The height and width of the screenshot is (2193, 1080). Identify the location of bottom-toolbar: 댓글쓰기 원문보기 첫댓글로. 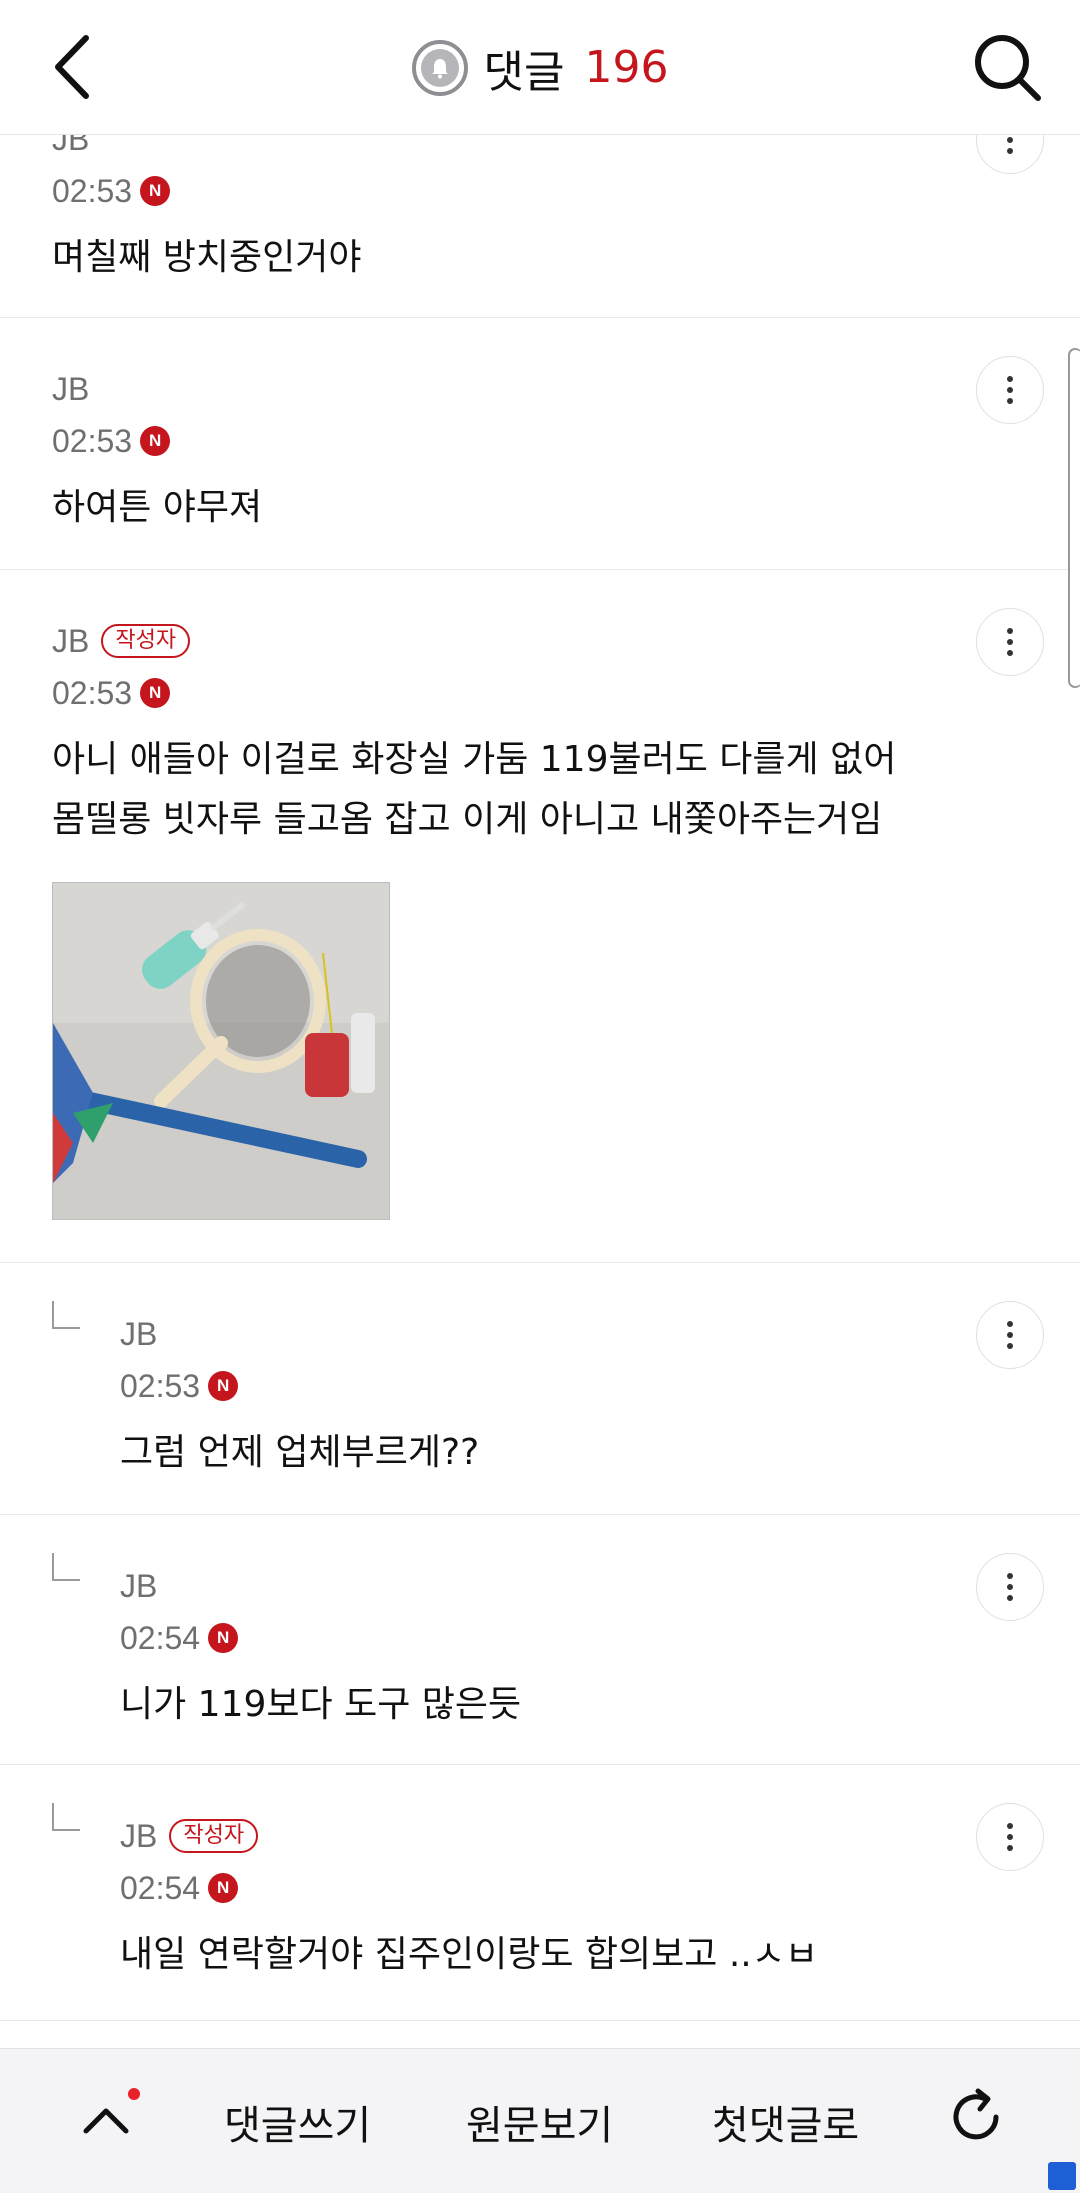
(540, 2120).